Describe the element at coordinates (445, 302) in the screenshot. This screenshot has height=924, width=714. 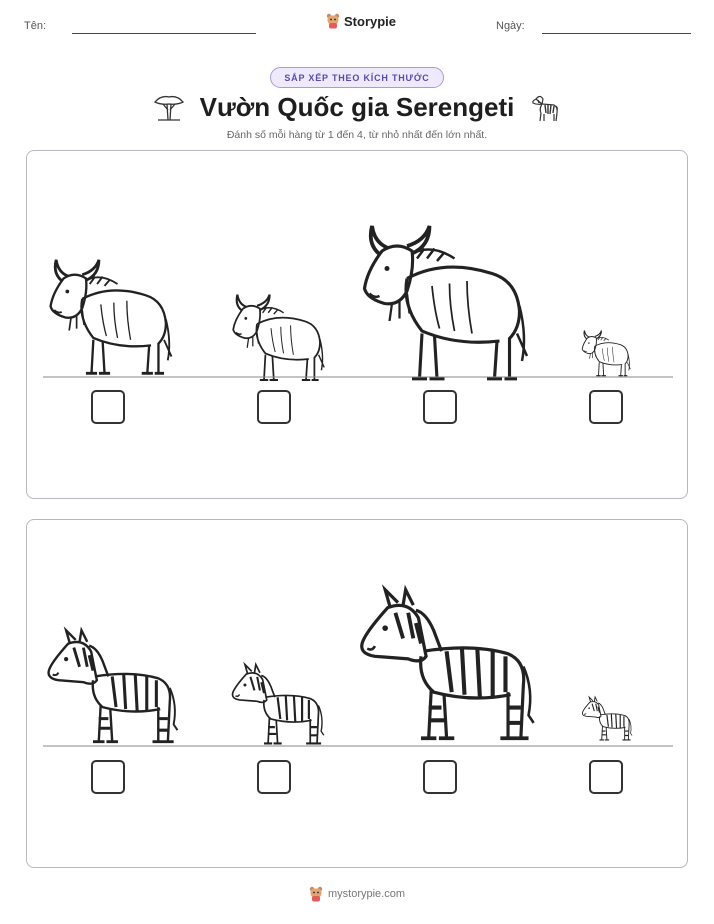
I see `wildebeest-large` at that location.